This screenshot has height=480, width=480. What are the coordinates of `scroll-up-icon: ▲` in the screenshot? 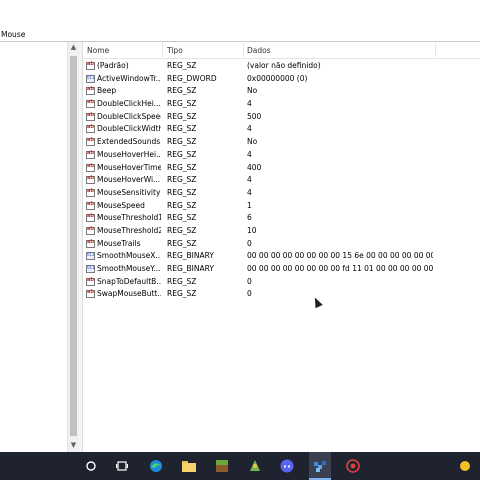 It's located at (73, 47).